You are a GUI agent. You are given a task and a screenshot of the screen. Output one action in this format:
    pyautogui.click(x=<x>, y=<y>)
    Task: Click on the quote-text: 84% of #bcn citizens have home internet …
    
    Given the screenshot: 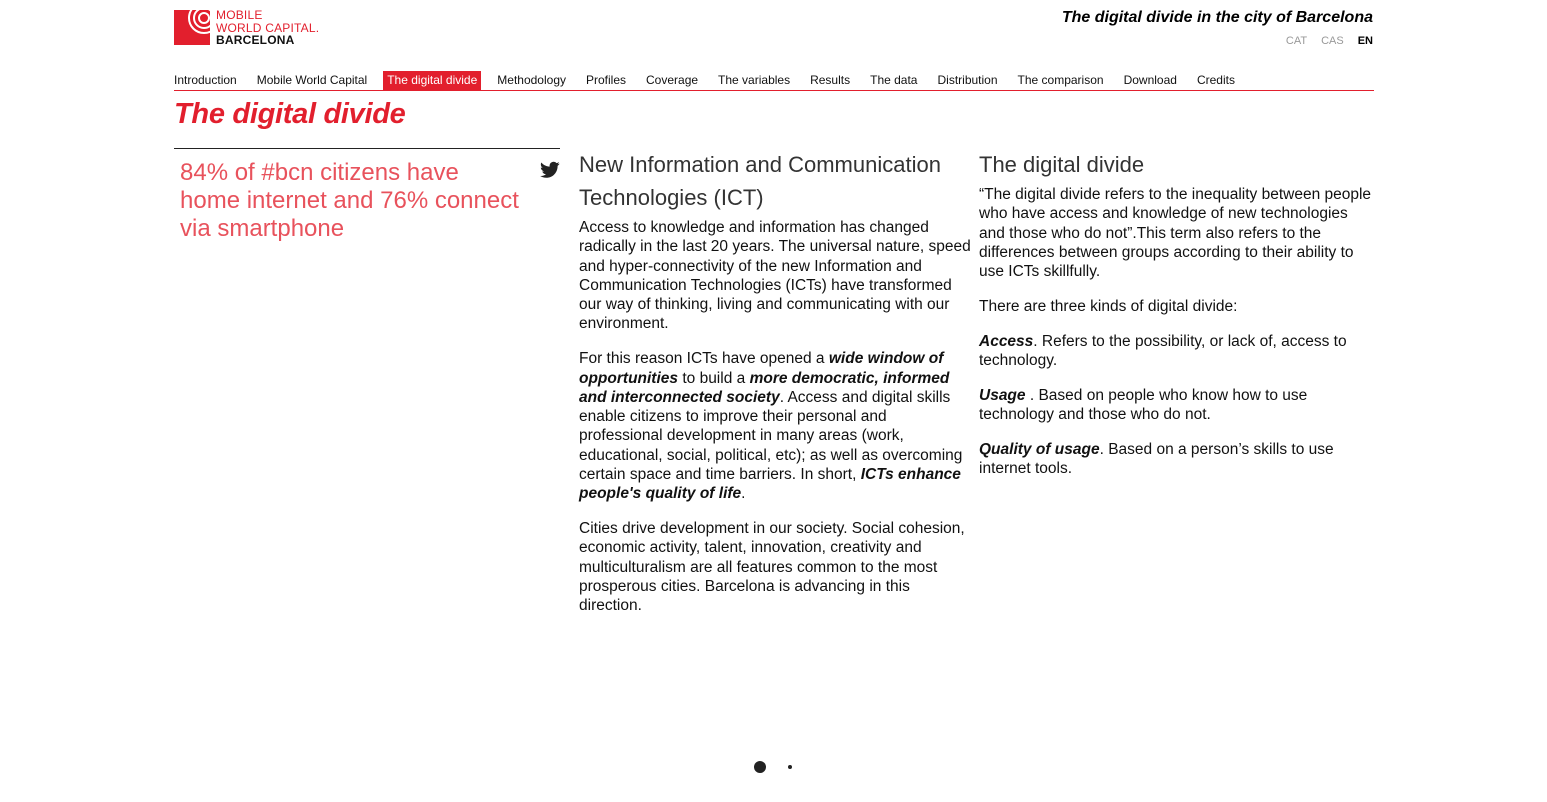 What is the action you would take?
    pyautogui.click(x=349, y=200)
    